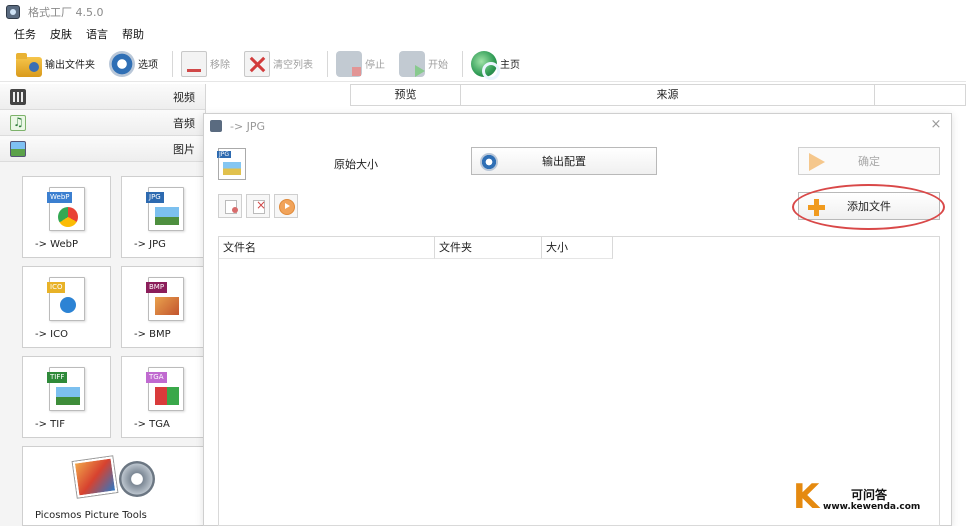 The width and height of the screenshot is (966, 526). I want to click on close-icon: ×, so click(936, 125).